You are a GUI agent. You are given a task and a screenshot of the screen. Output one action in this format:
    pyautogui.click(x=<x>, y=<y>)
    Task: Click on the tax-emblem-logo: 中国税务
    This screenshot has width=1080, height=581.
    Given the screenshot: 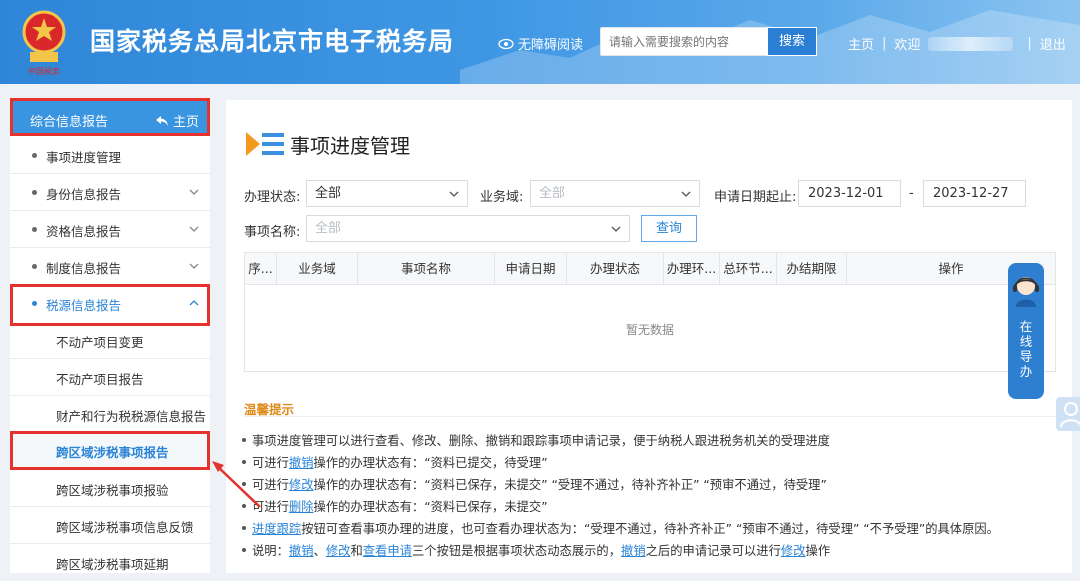 What is the action you would take?
    pyautogui.click(x=44, y=43)
    